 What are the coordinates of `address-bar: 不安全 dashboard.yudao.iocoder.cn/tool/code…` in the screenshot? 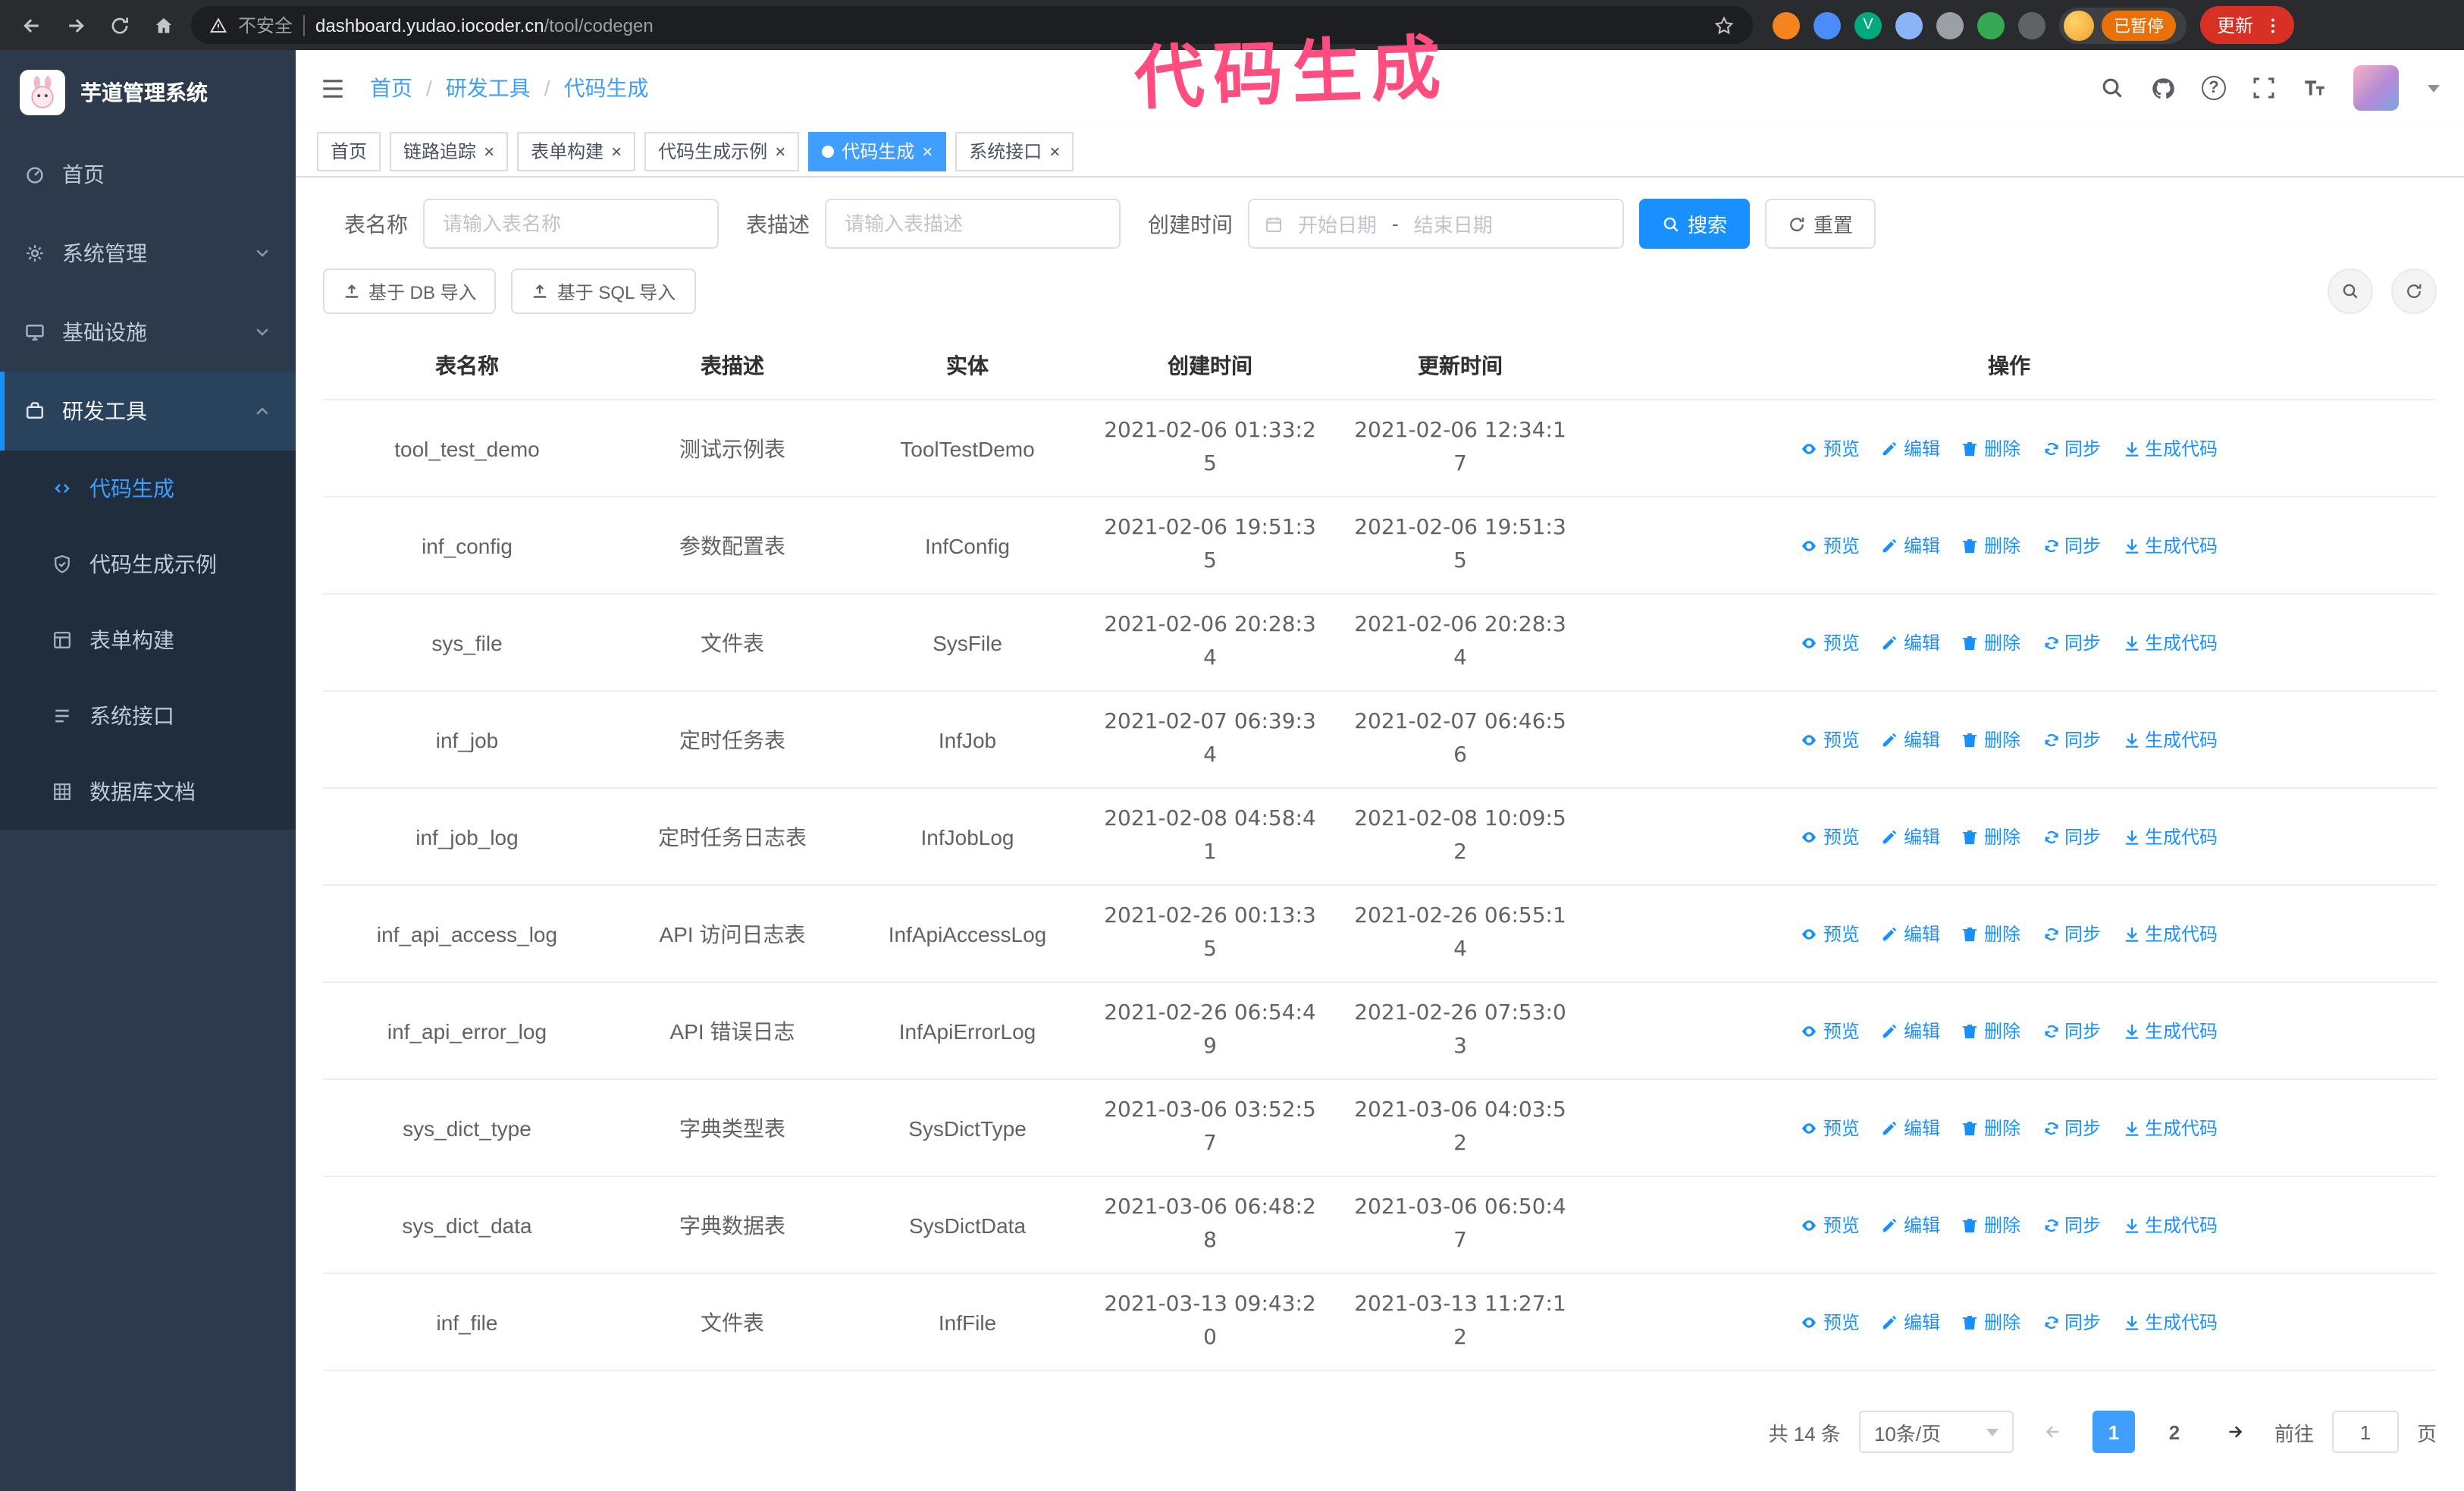 It's located at (972, 25).